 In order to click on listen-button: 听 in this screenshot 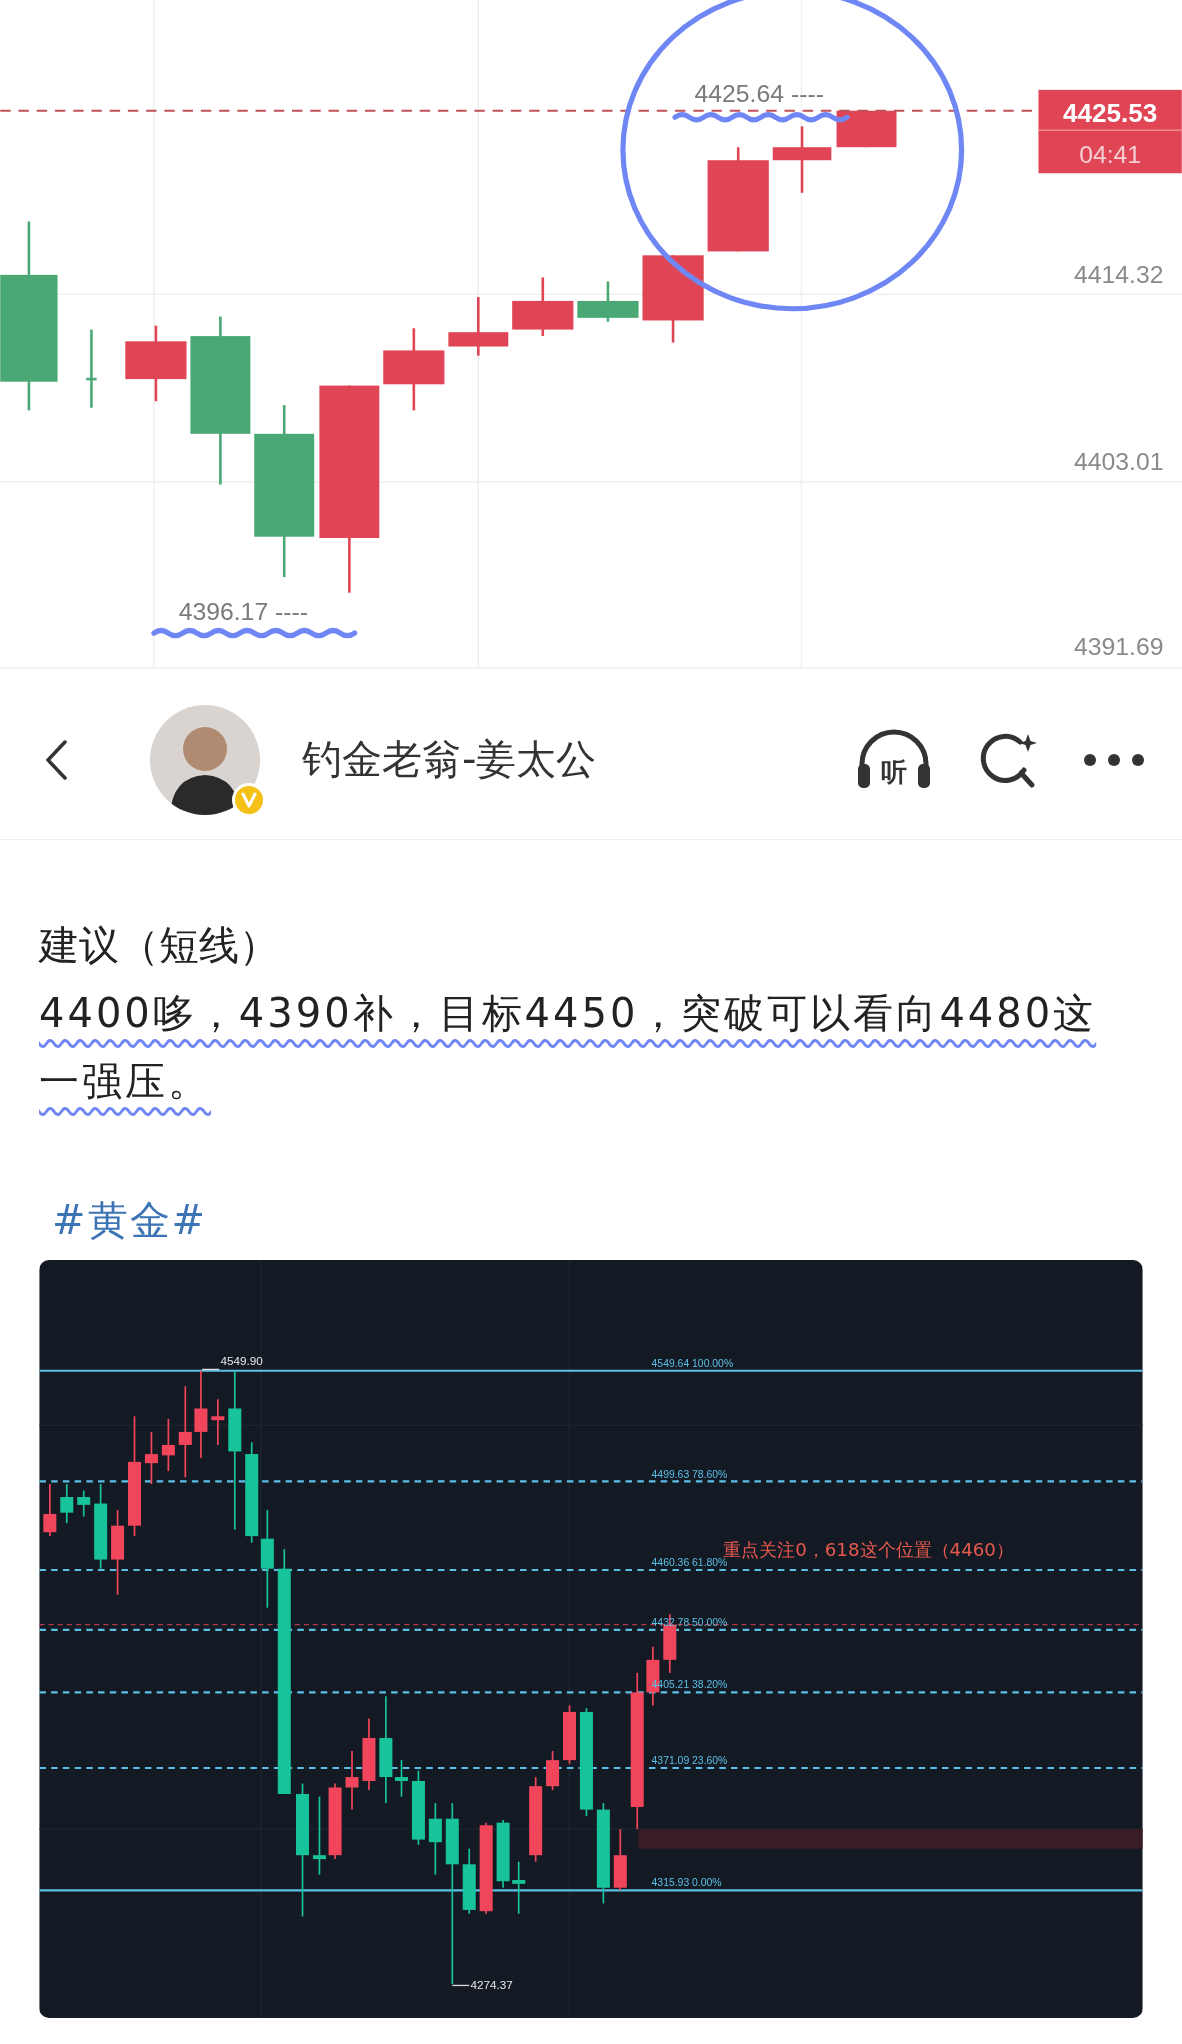, I will do `click(894, 759)`.